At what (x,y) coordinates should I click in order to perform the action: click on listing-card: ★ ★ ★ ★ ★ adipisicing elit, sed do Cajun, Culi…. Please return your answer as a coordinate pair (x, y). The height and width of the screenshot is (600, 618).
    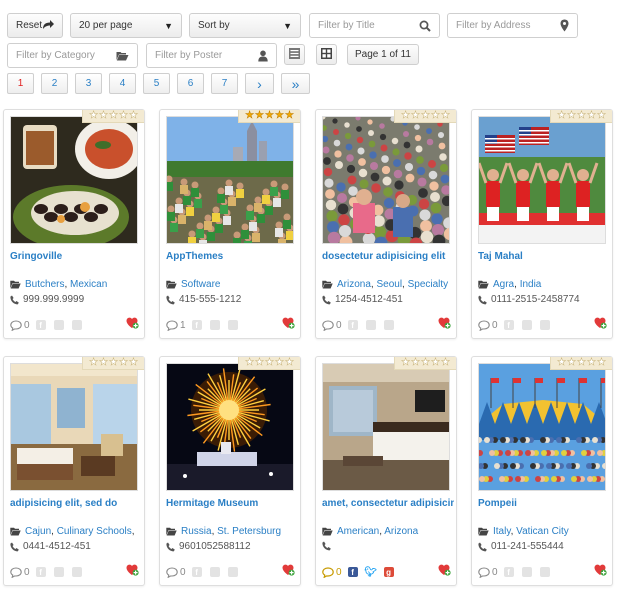
    Looking at the image, I should click on (74, 471).